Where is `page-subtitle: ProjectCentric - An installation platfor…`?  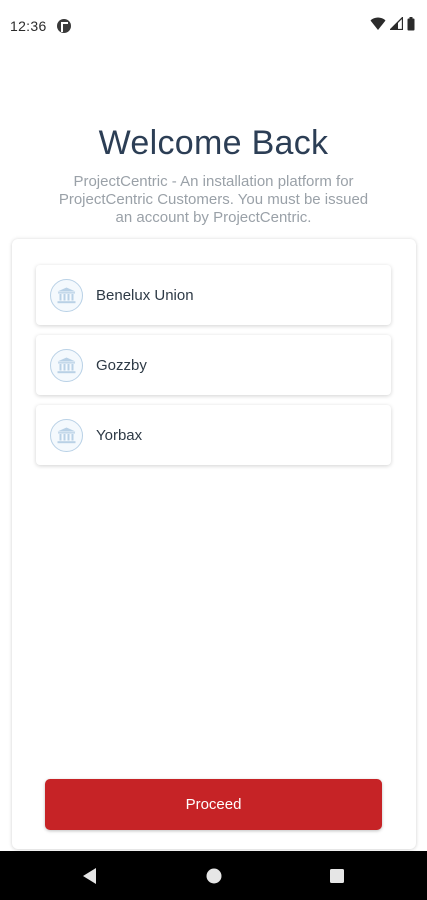
page-subtitle: ProjectCentric - An installation platfor… is located at coordinates (213, 199).